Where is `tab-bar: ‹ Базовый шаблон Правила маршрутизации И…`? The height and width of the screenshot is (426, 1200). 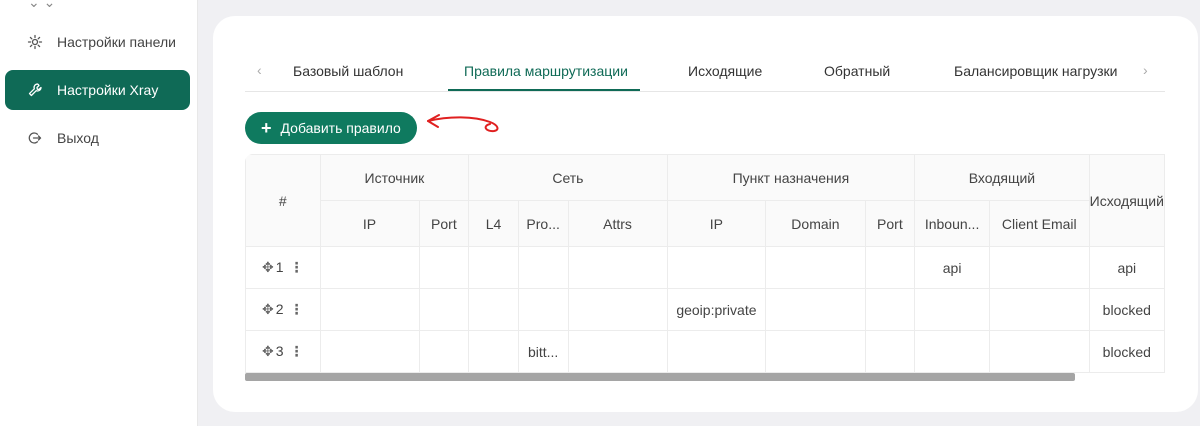 tab-bar: ‹ Базовый шаблон Правила маршрутизации И… is located at coordinates (705, 72).